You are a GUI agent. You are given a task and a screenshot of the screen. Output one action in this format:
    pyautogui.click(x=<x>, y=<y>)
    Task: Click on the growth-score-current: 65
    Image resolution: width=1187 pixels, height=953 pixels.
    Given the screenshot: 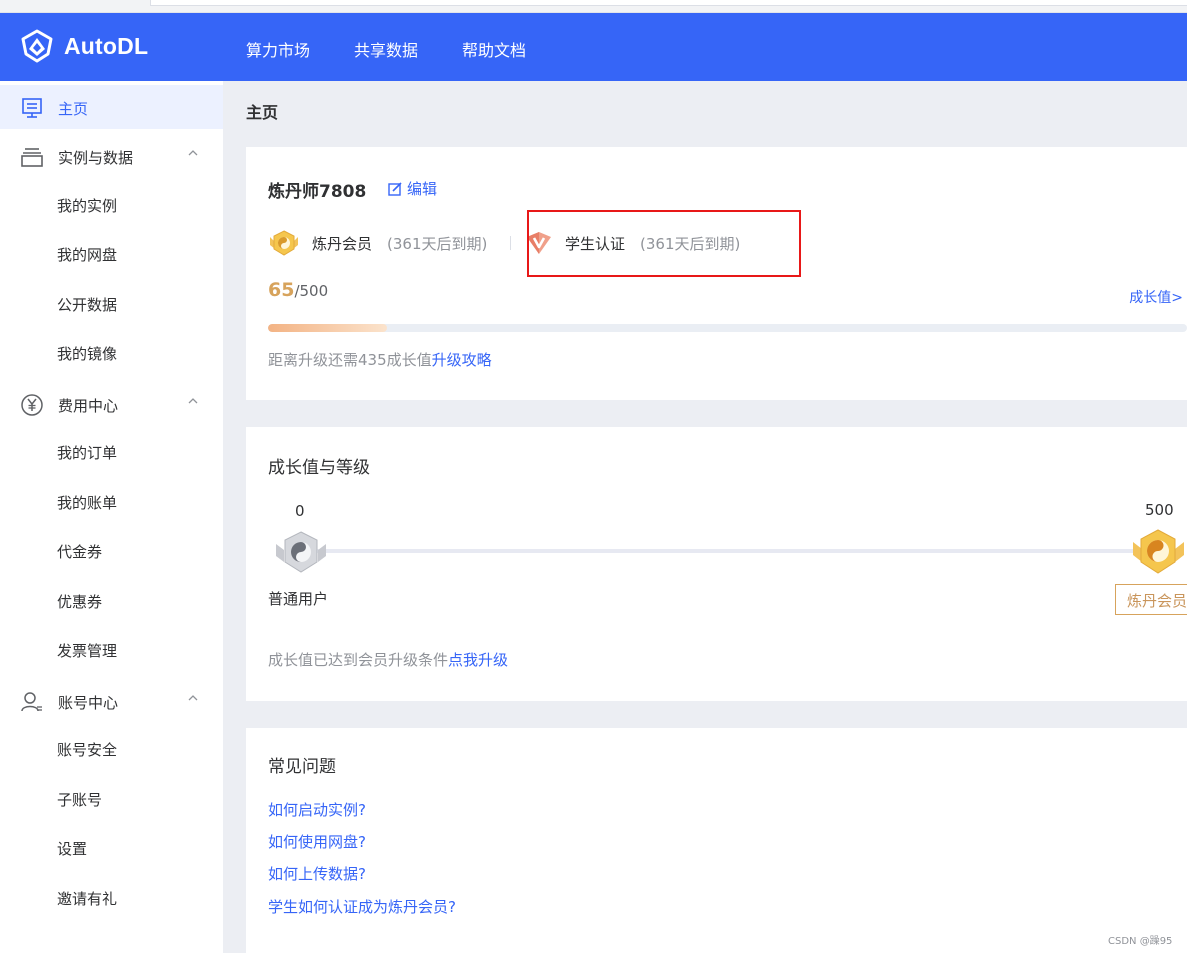 What is the action you would take?
    pyautogui.click(x=281, y=290)
    